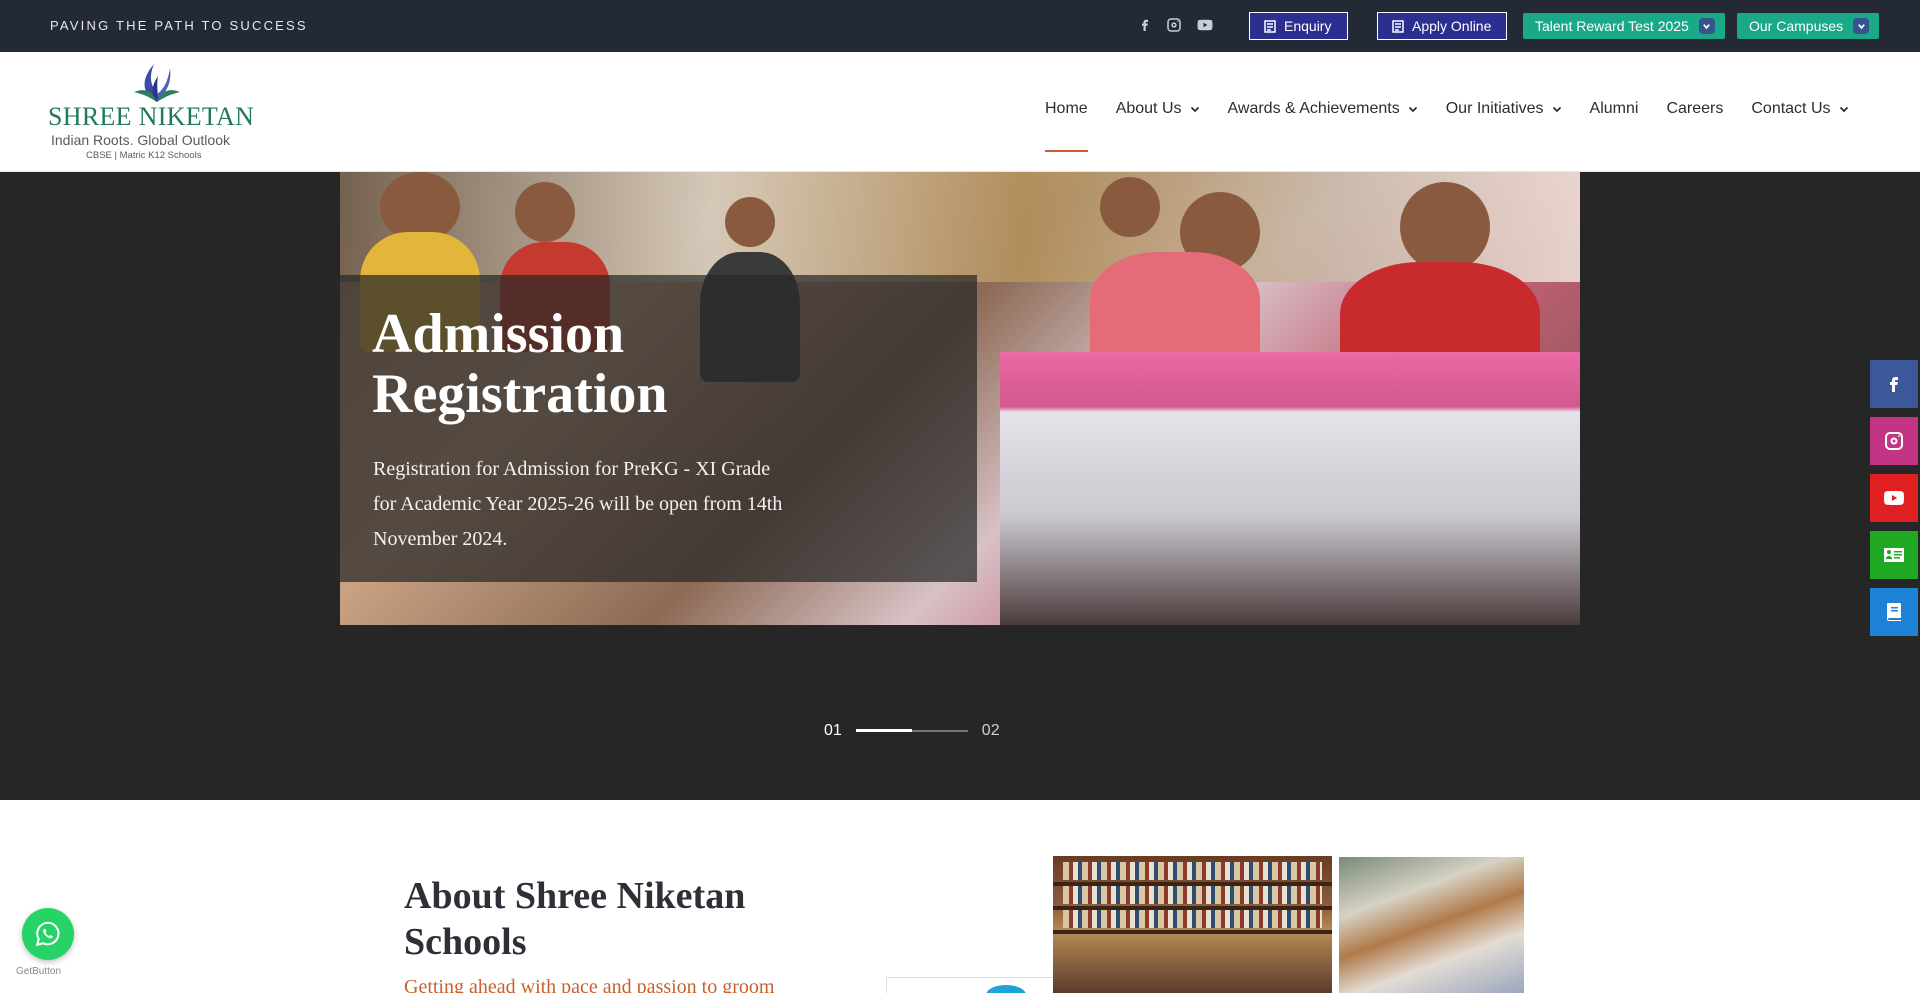 Image resolution: width=1920 pixels, height=993 pixels. I want to click on nav-alumni-label: Alumni, so click(1614, 108).